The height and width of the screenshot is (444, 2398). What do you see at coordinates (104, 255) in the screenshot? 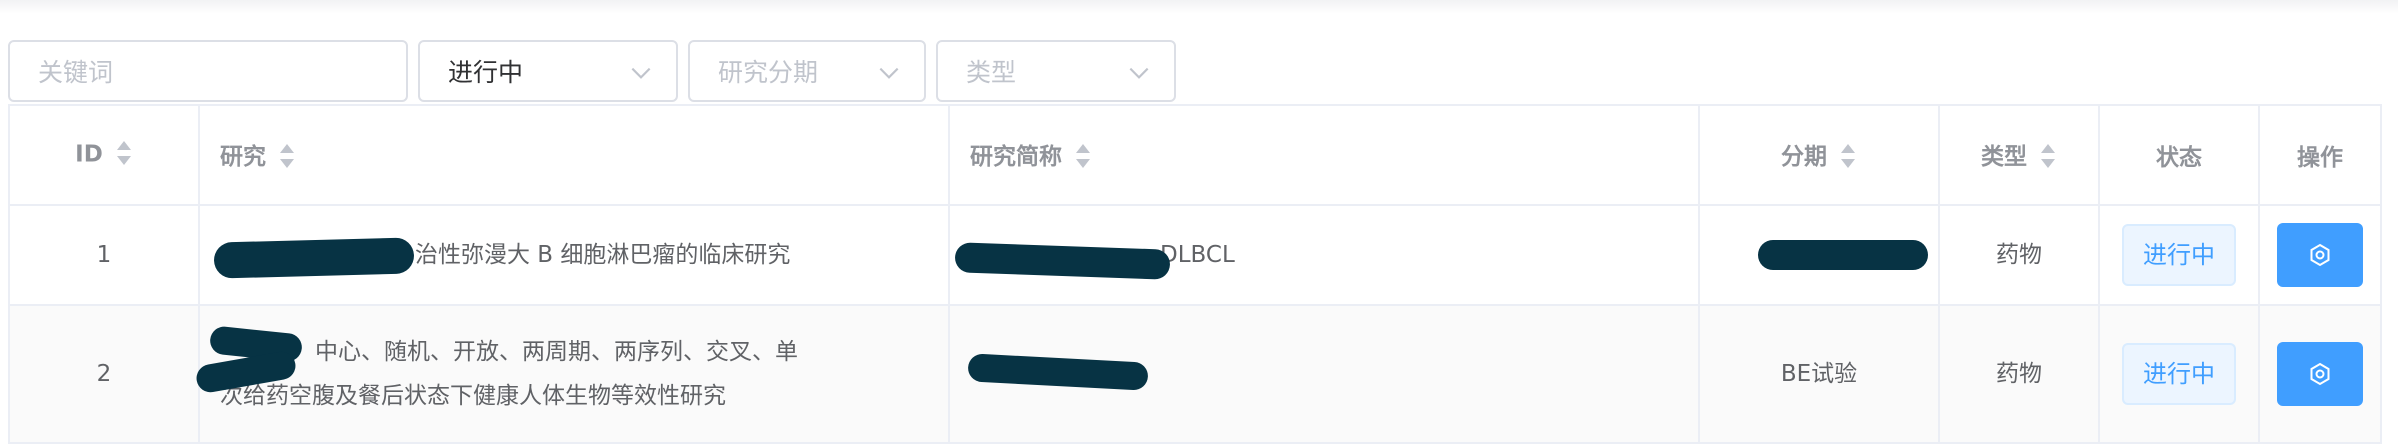
I see `cell-id: 1` at bounding box center [104, 255].